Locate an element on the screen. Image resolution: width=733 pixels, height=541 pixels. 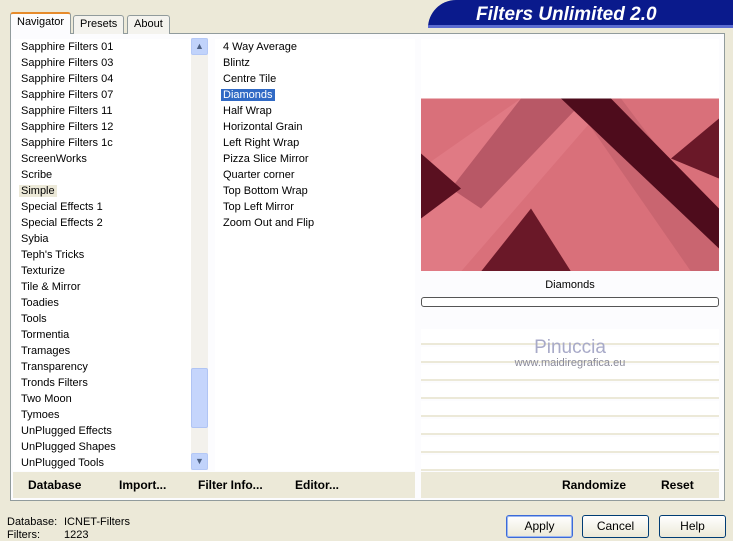
list-item-label: UnPlugged Shapes is located at coordinates (68, 447).